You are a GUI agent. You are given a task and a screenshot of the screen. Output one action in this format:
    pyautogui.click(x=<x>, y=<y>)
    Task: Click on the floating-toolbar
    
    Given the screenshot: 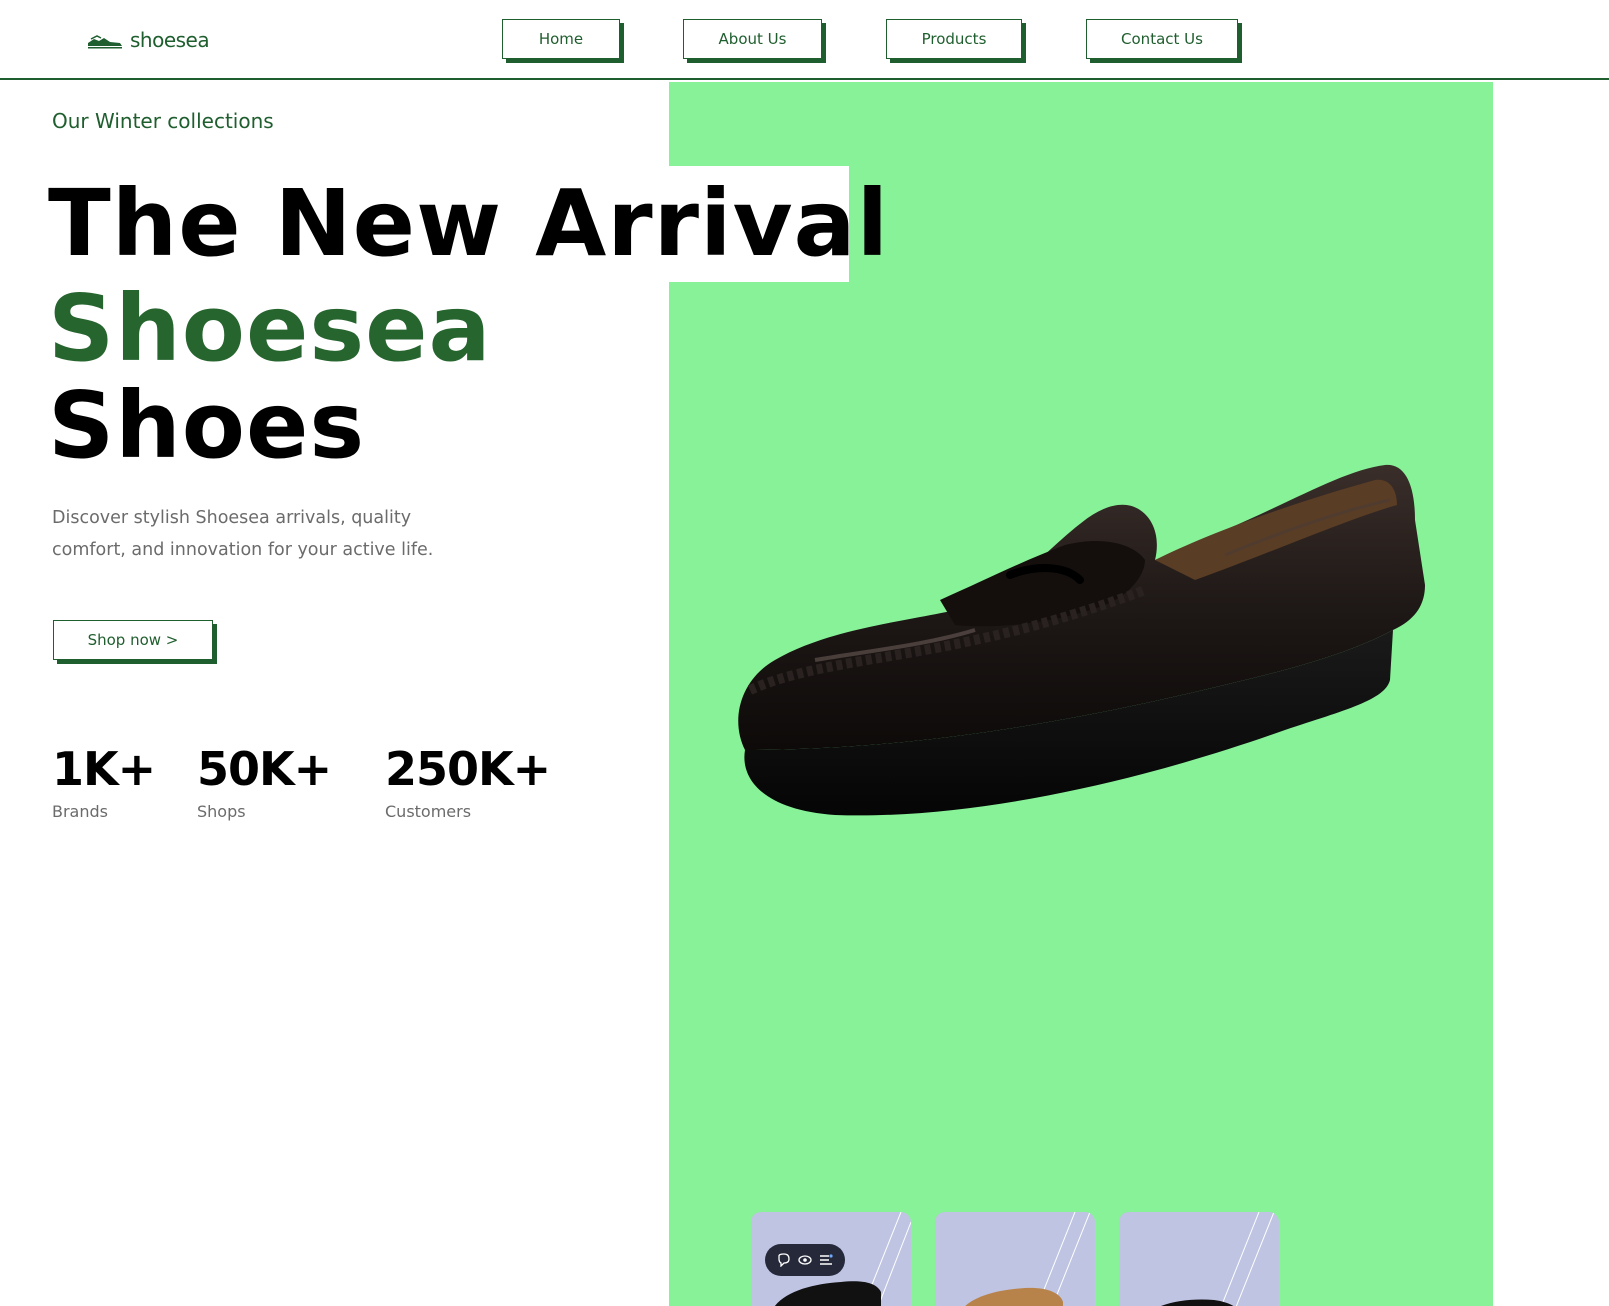 What is the action you would take?
    pyautogui.click(x=805, y=1260)
    